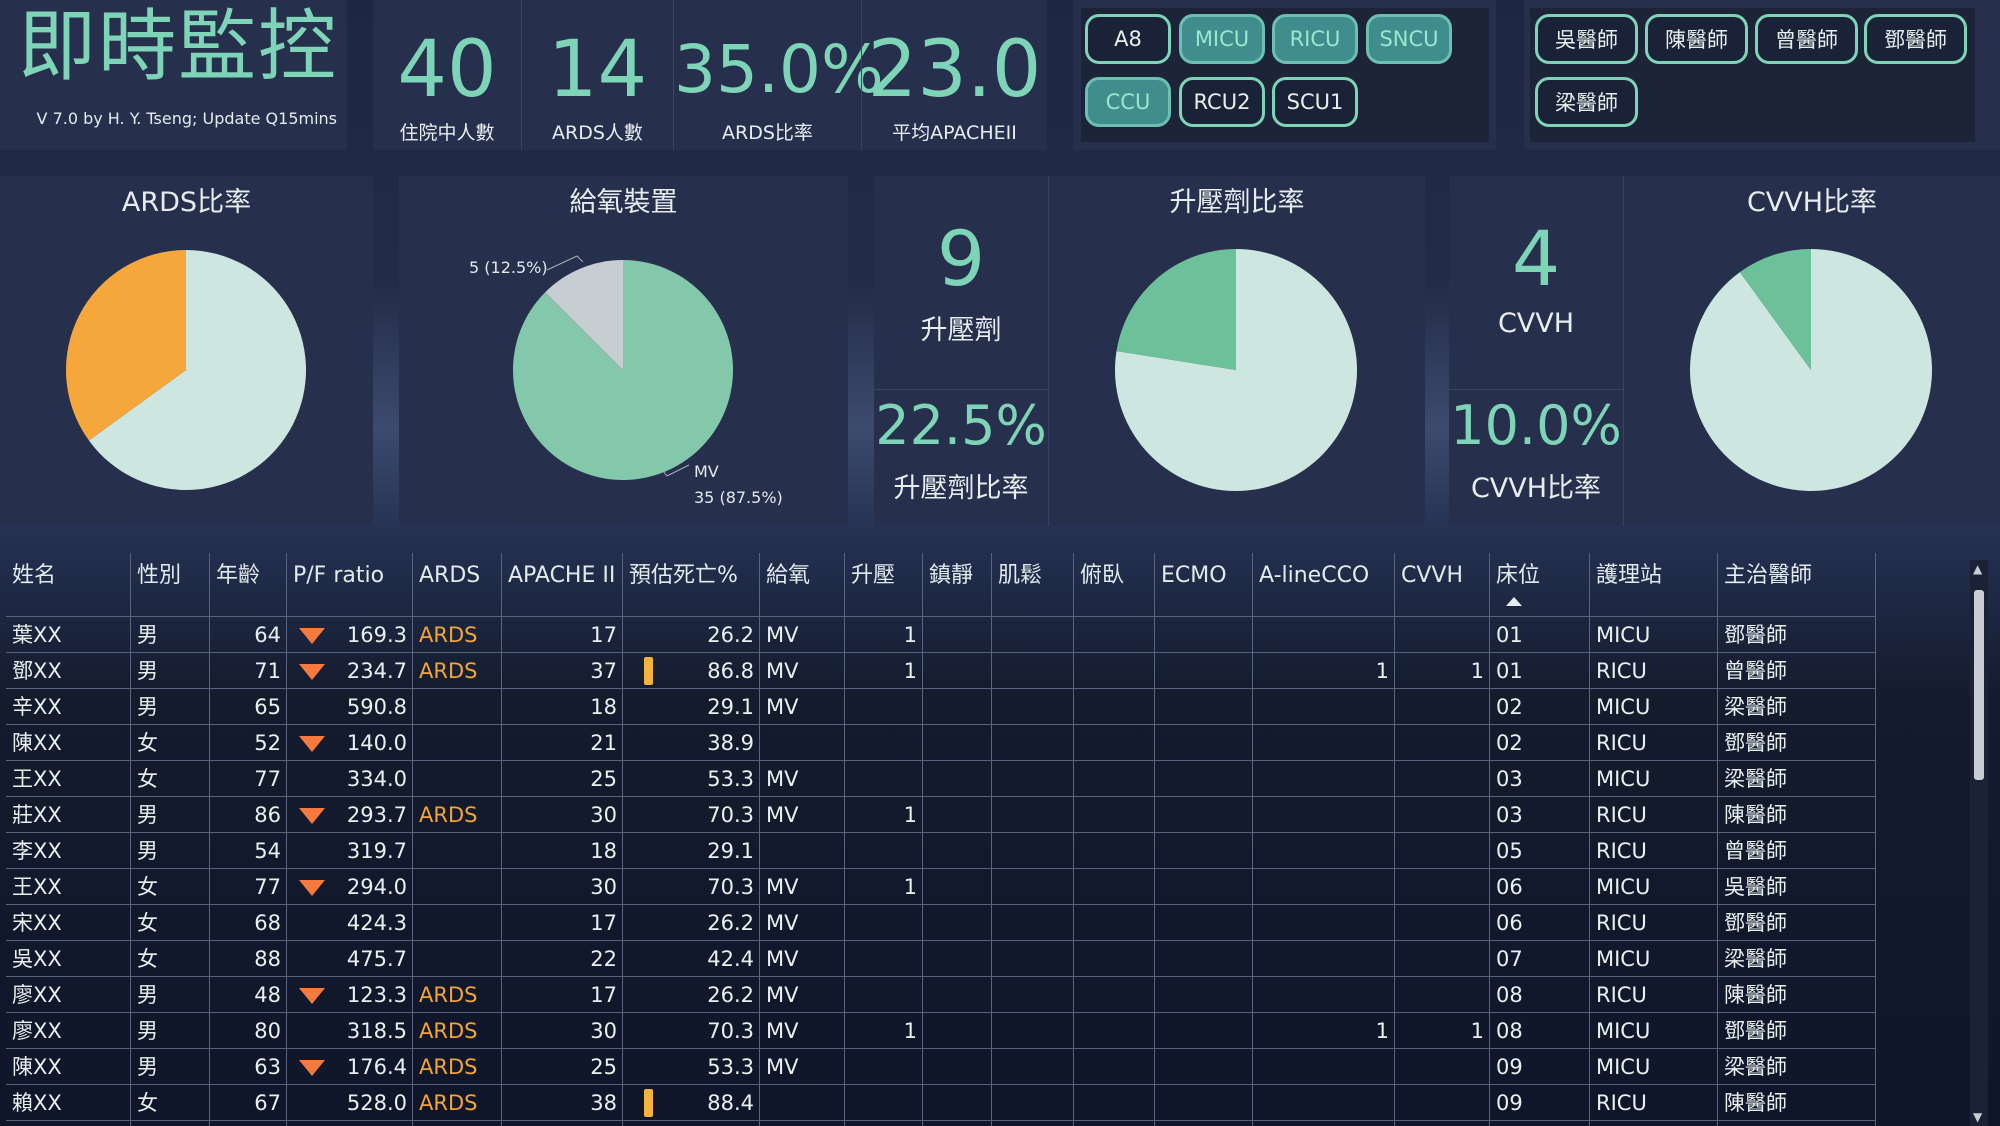 The height and width of the screenshot is (1126, 2000). I want to click on cell-sex: 女, so click(170, 1103).